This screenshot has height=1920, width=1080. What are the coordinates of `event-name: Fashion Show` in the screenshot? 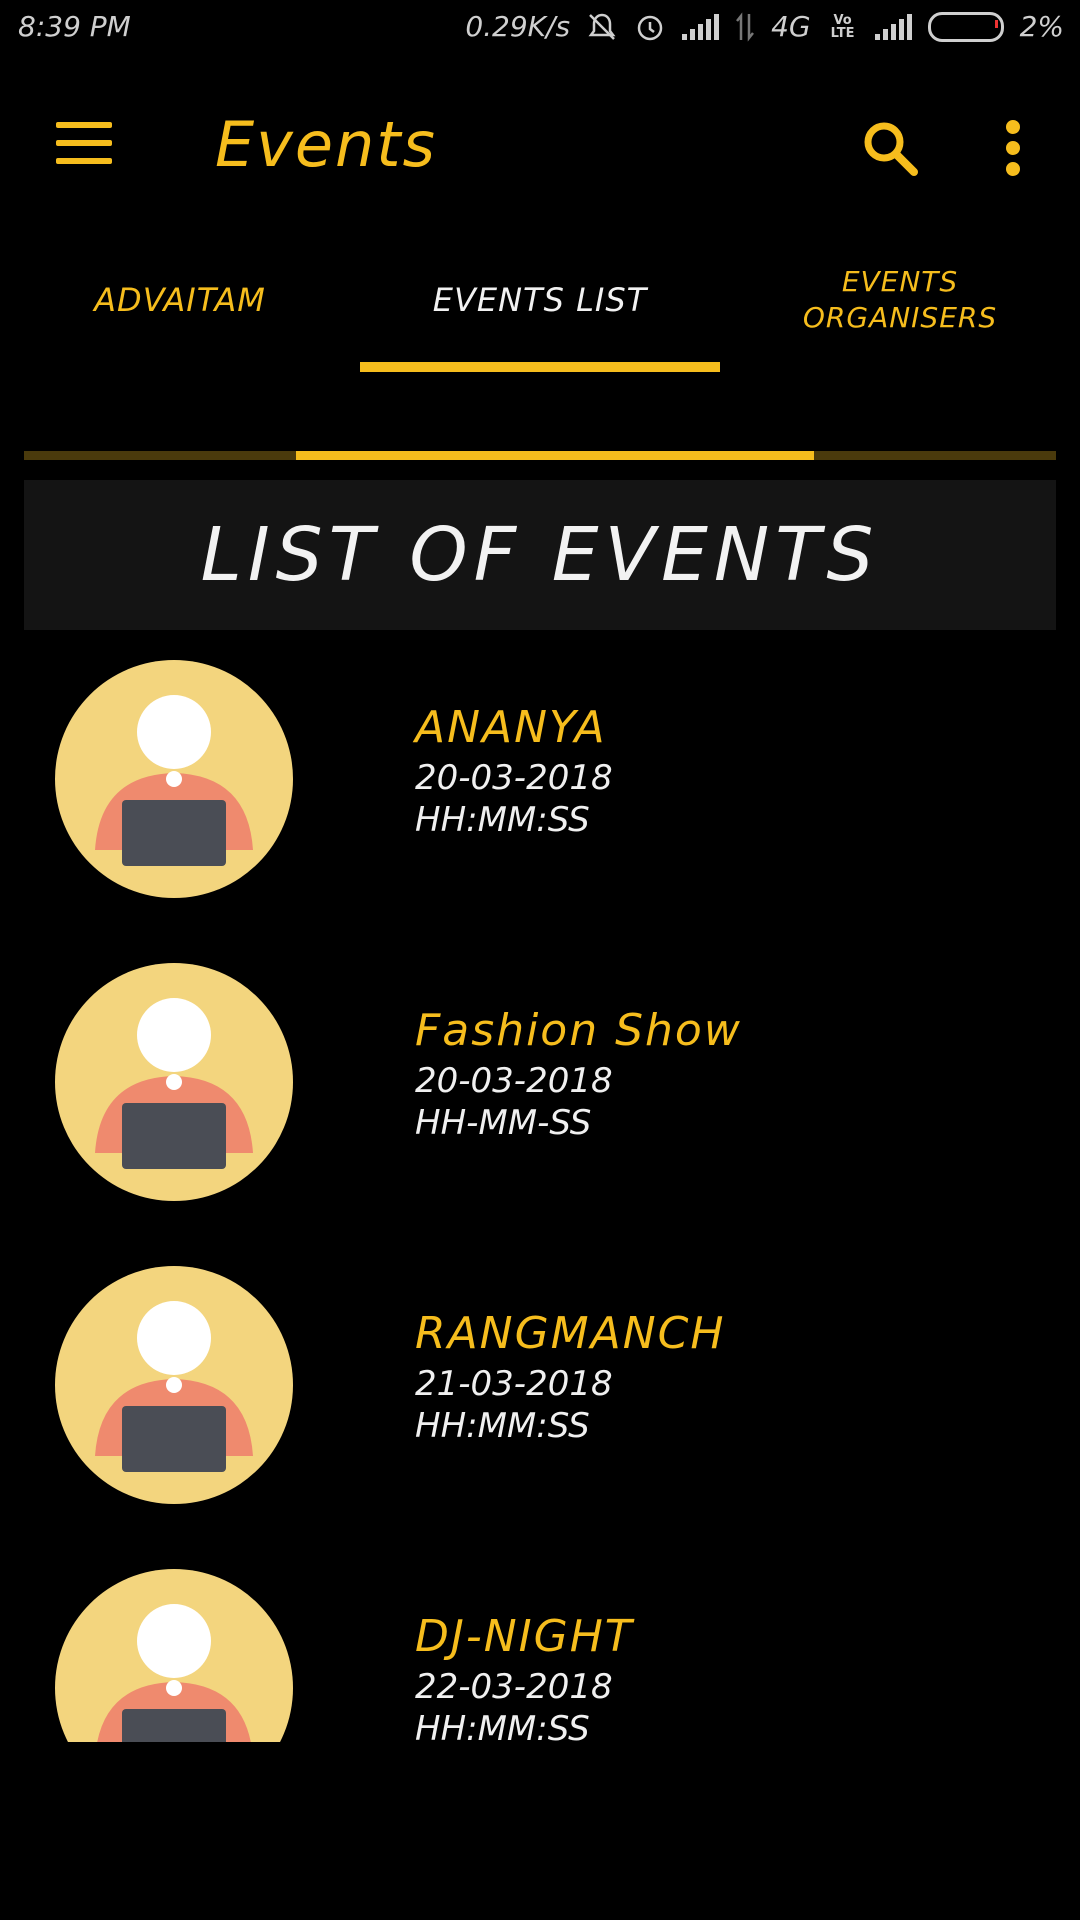 It's located at (578, 1030).